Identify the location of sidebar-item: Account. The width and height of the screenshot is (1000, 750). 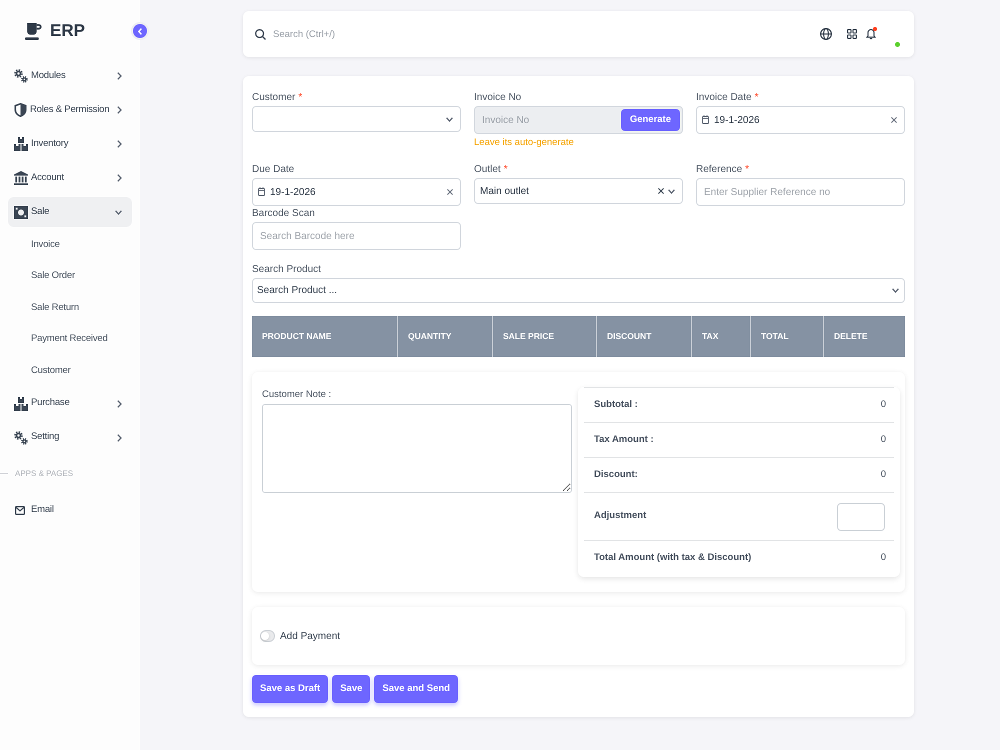
(70, 178).